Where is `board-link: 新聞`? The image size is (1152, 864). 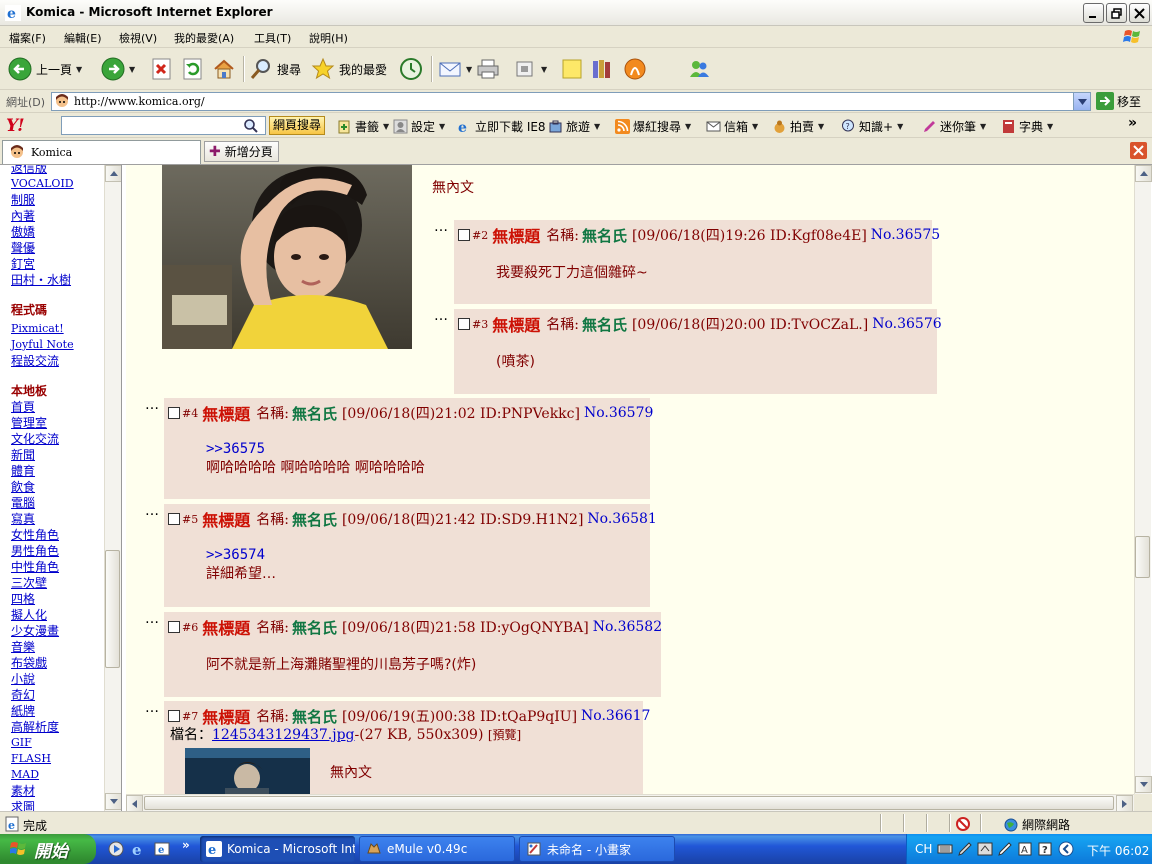 board-link: 新聞 is located at coordinates (58, 455).